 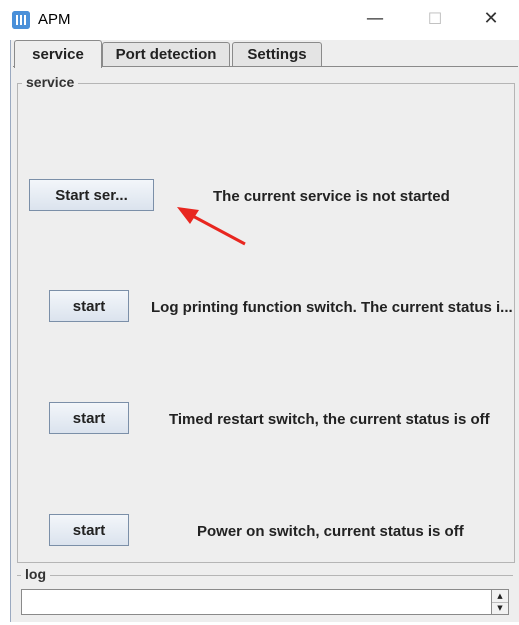 What do you see at coordinates (375, 19) in the screenshot?
I see `minimize-button: —` at bounding box center [375, 19].